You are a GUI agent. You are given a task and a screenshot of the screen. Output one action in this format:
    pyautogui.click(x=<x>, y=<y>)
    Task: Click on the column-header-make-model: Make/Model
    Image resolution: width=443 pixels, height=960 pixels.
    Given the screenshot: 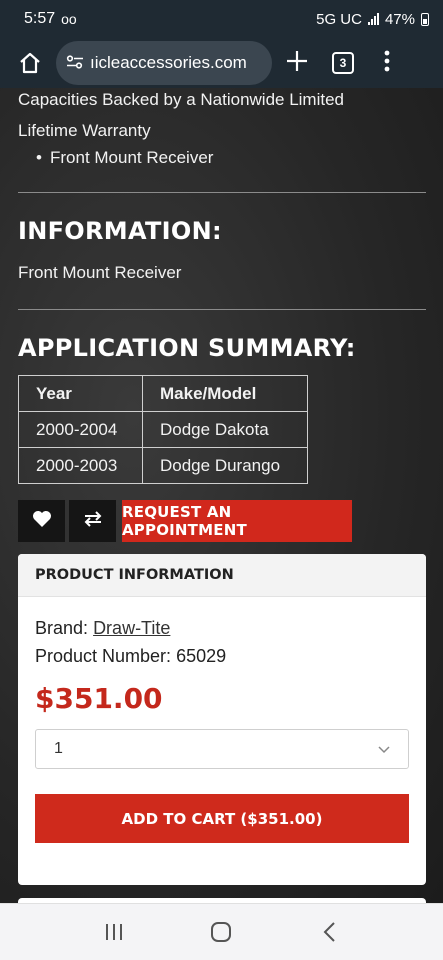 What is the action you would take?
    pyautogui.click(x=225, y=393)
    